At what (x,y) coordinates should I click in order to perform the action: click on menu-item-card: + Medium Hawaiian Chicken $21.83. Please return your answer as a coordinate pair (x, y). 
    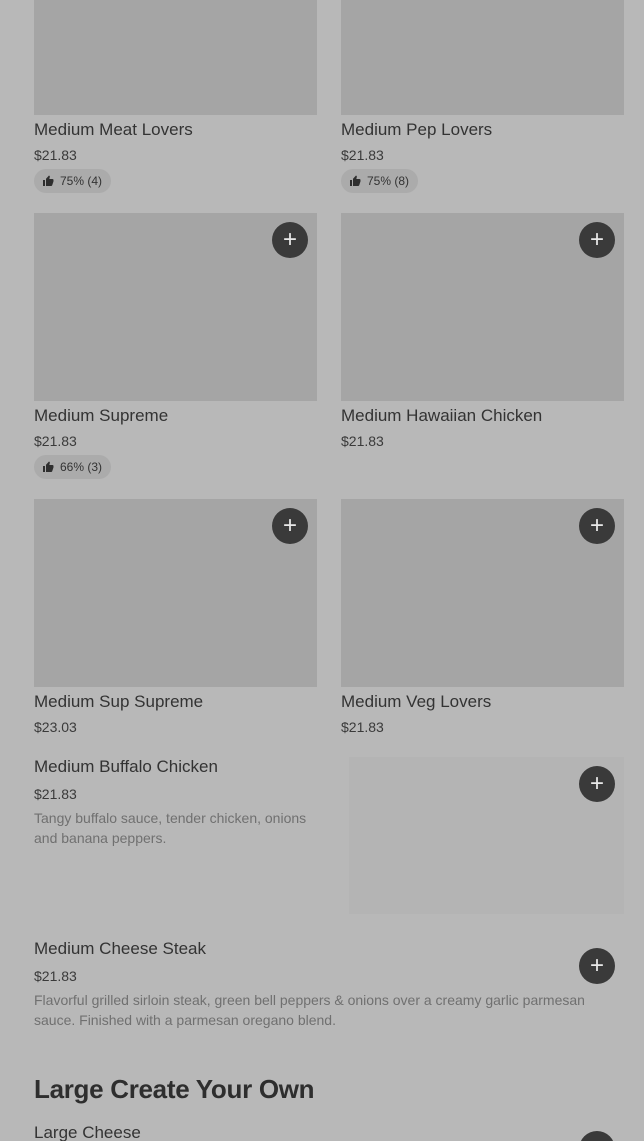
    Looking at the image, I should click on (482, 331).